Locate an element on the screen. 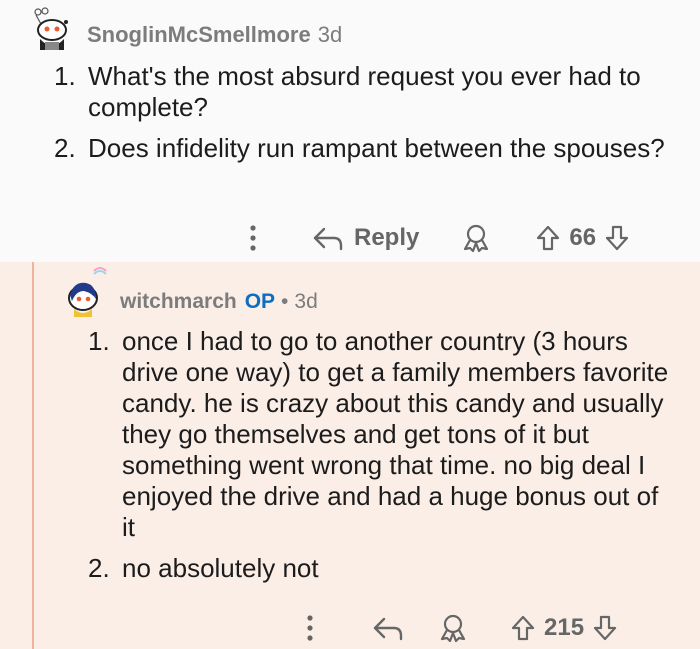 Image resolution: width=700 pixels, height=649 pixels. vote-controls: 66 is located at coordinates (582, 238).